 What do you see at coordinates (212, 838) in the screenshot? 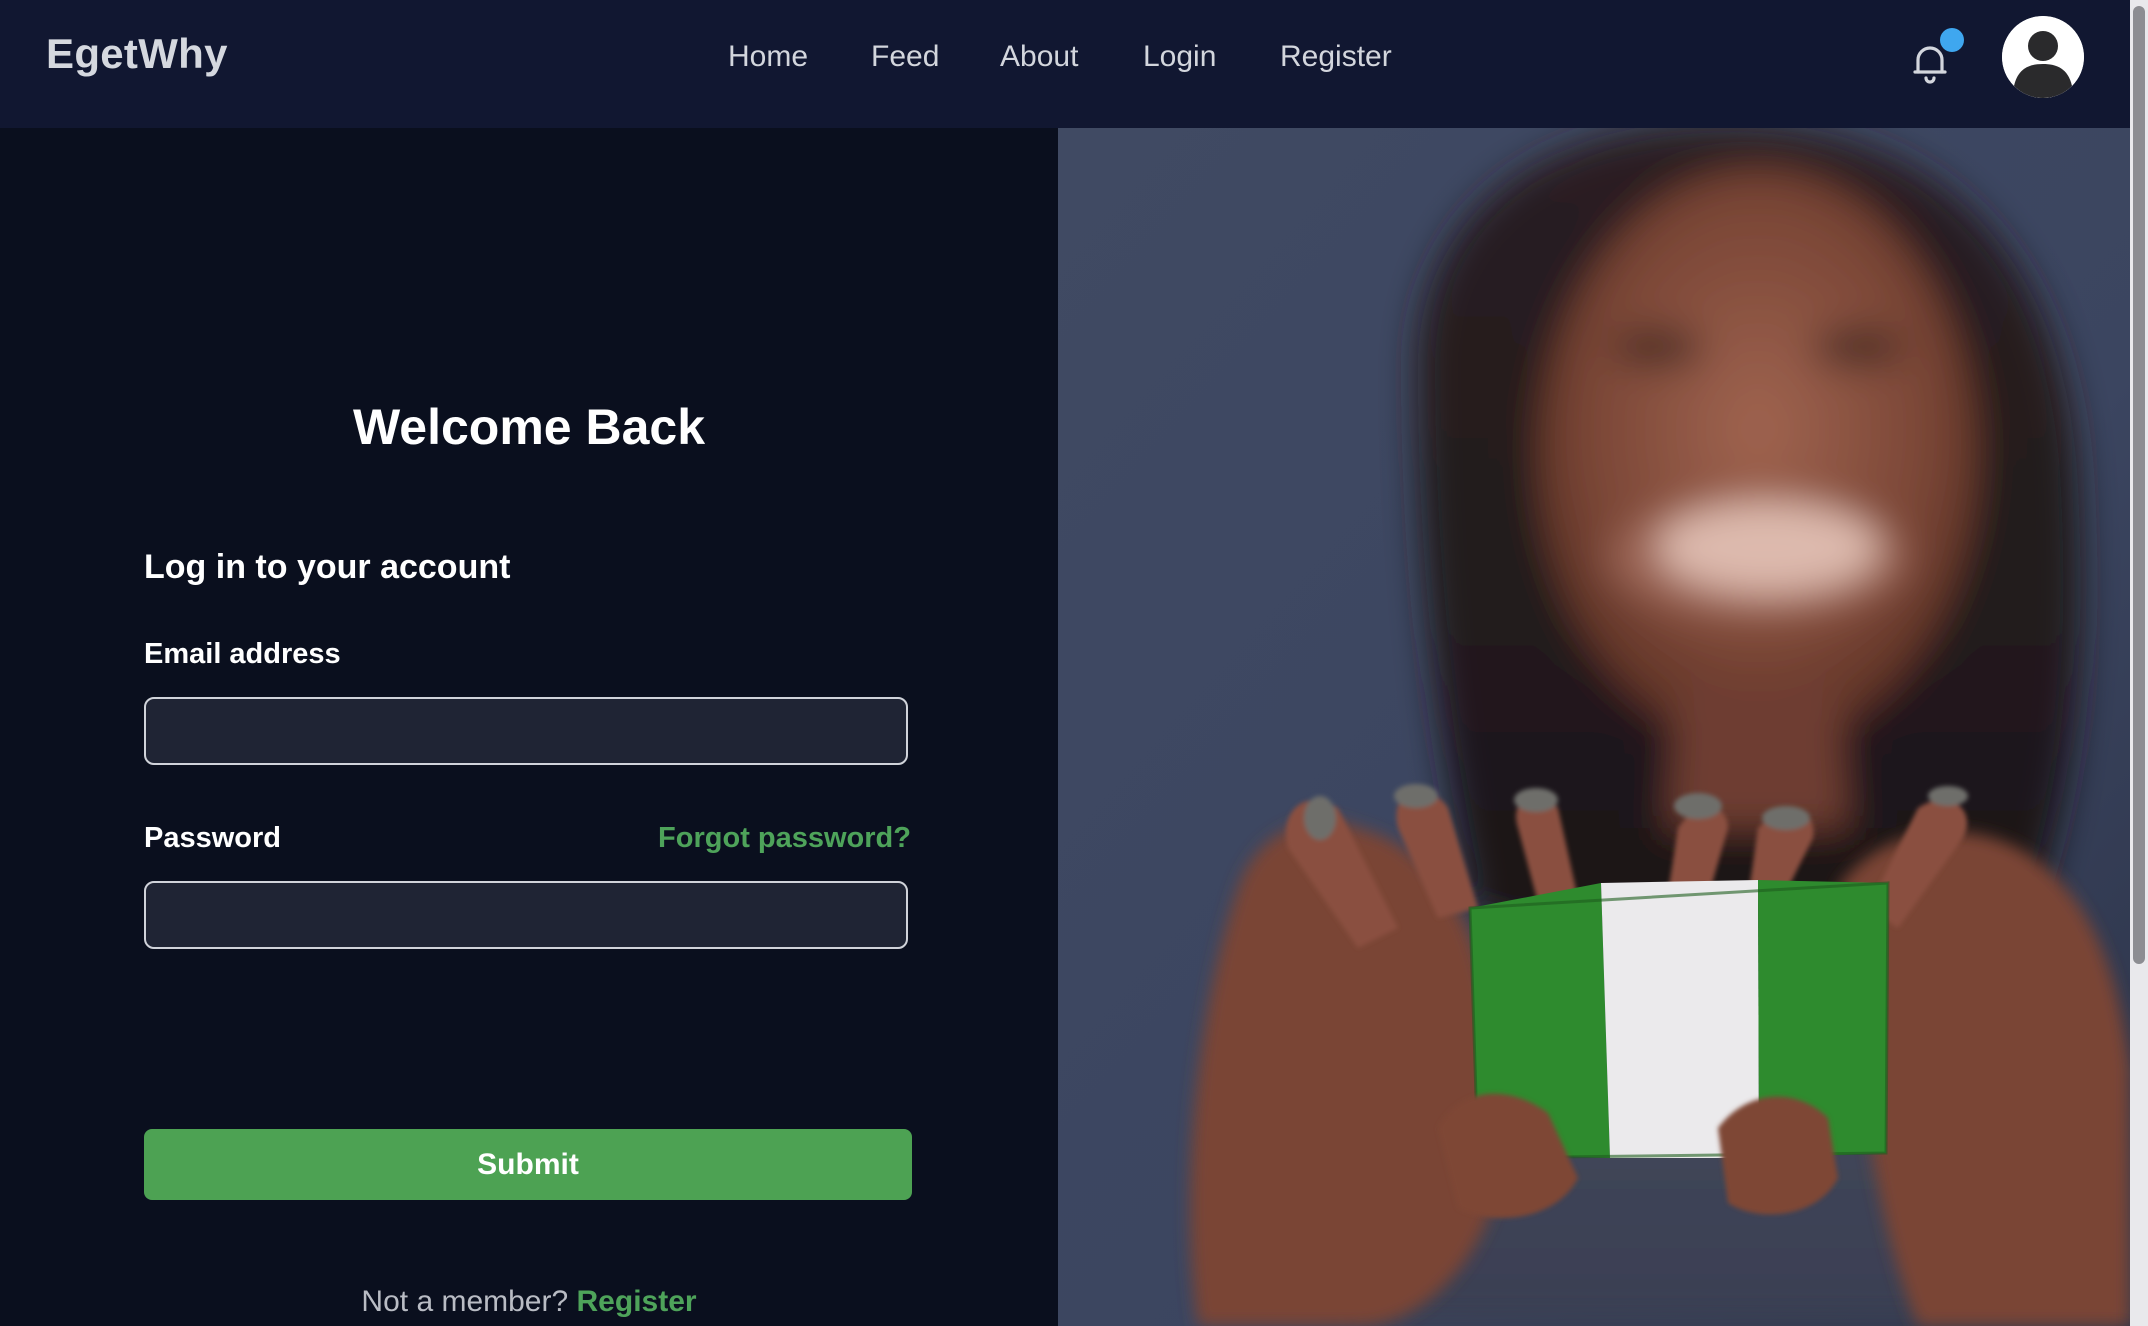
I see `password-label: Password` at bounding box center [212, 838].